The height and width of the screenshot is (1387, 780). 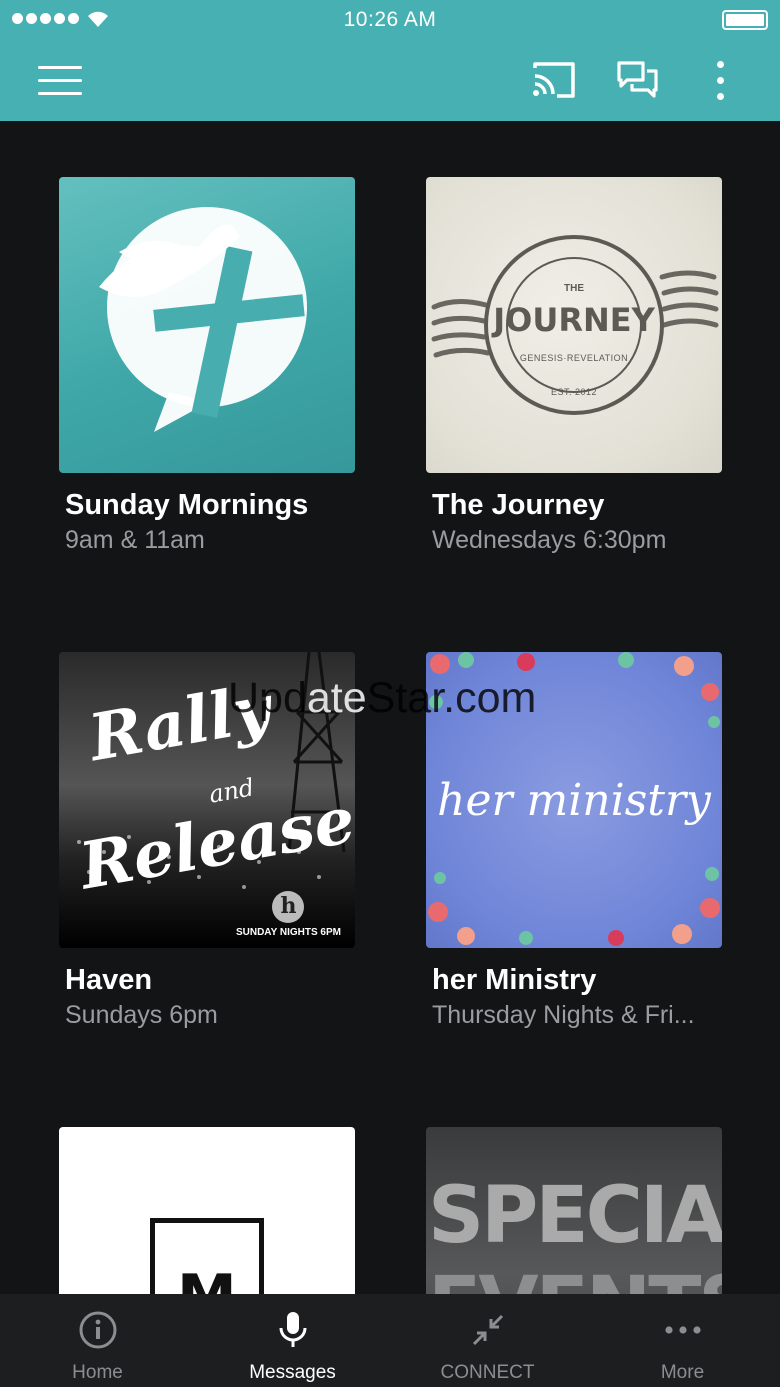 I want to click on bottom-tab-bar: Home Messages CONNECT More, so click(x=390, y=1340).